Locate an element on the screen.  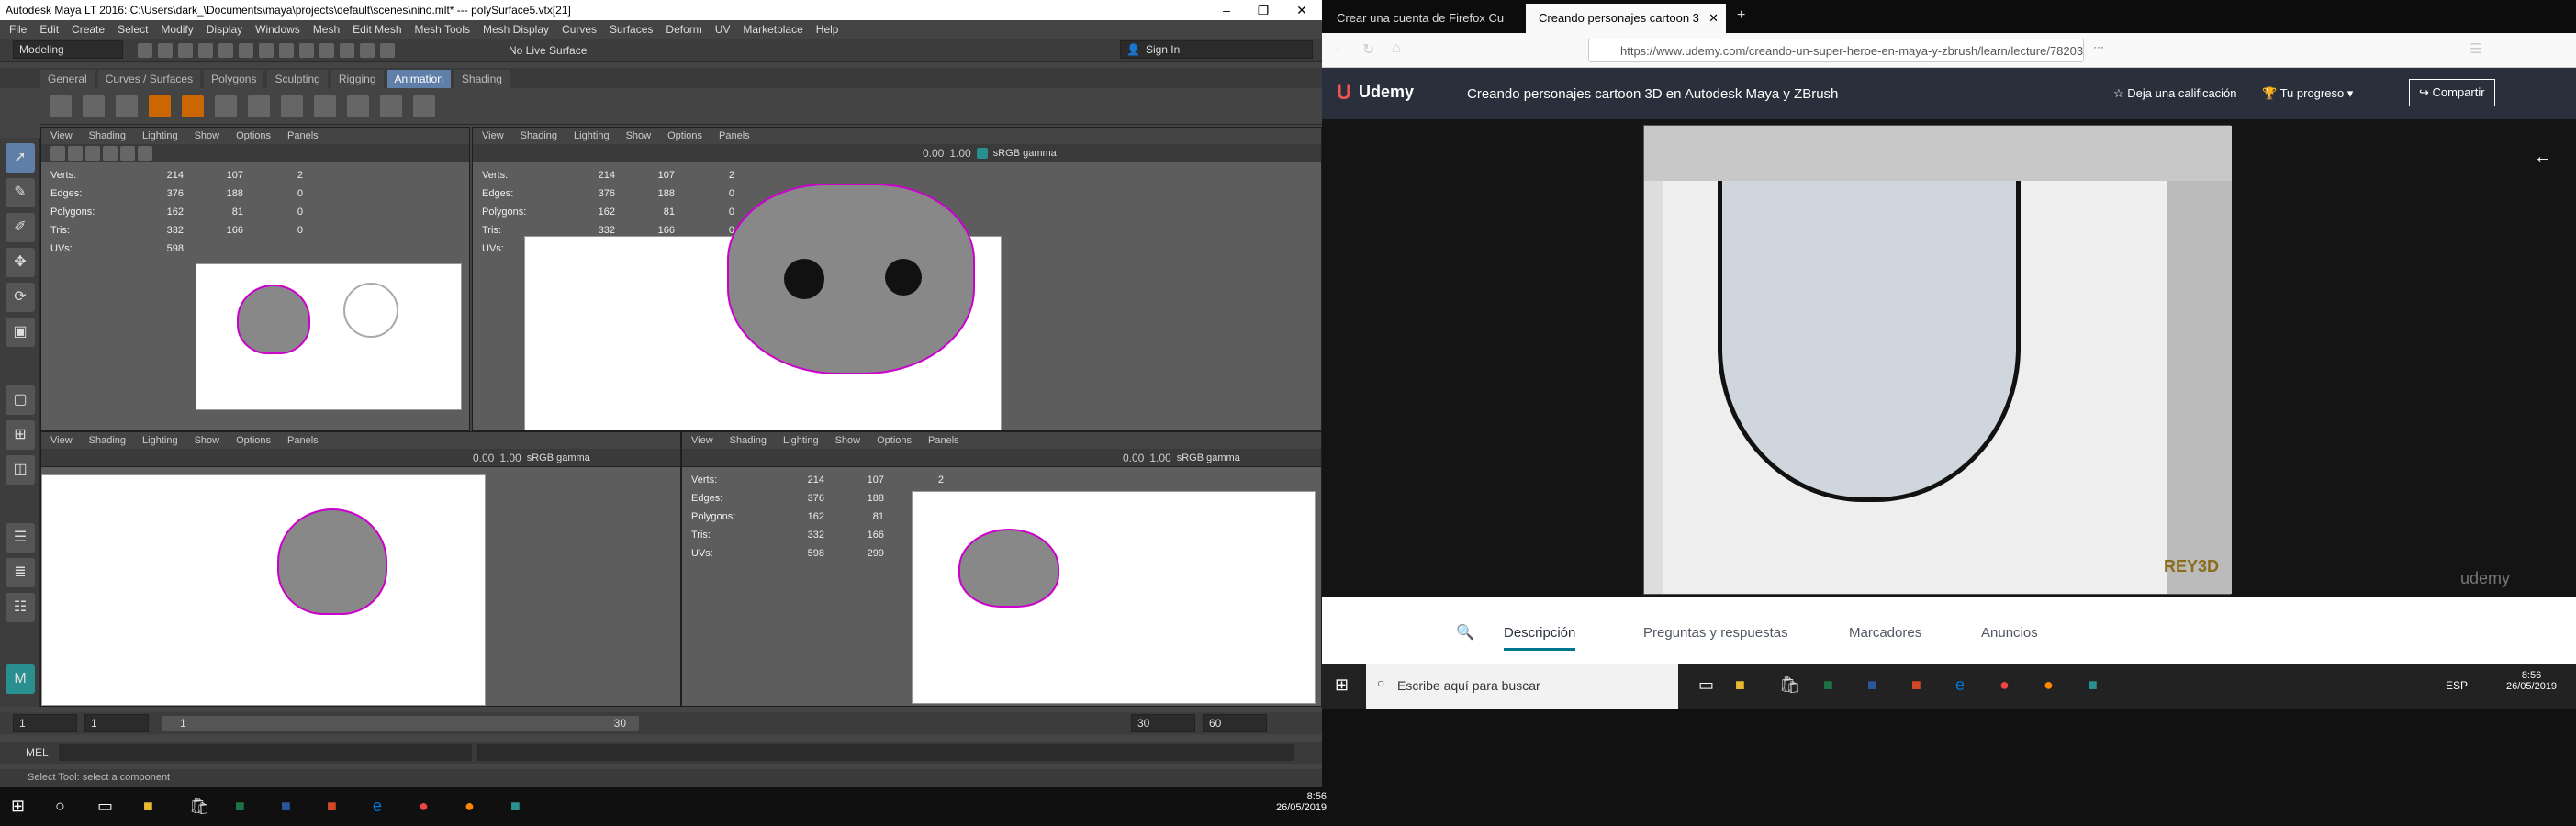
select-component-icon is located at coordinates (286, 51).